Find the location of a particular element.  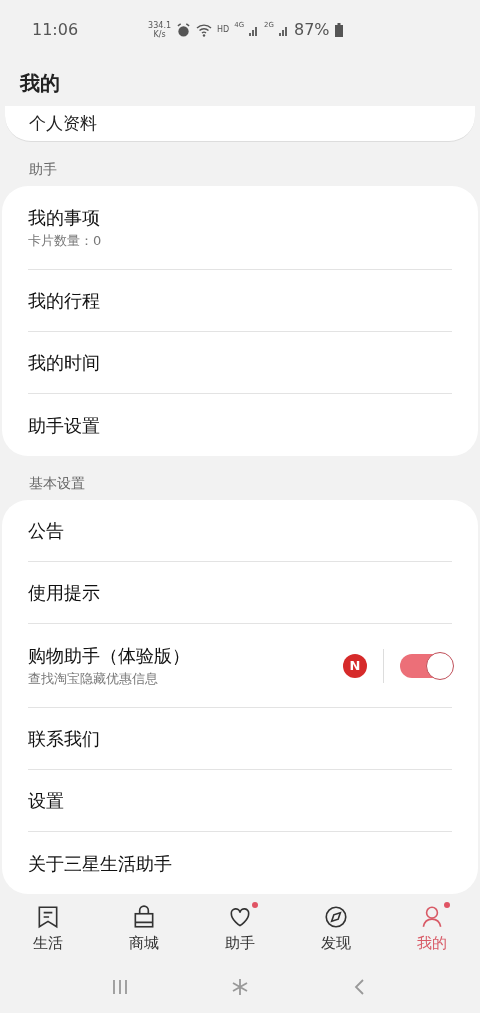

settings-row: 我的时间 is located at coordinates (240, 363).